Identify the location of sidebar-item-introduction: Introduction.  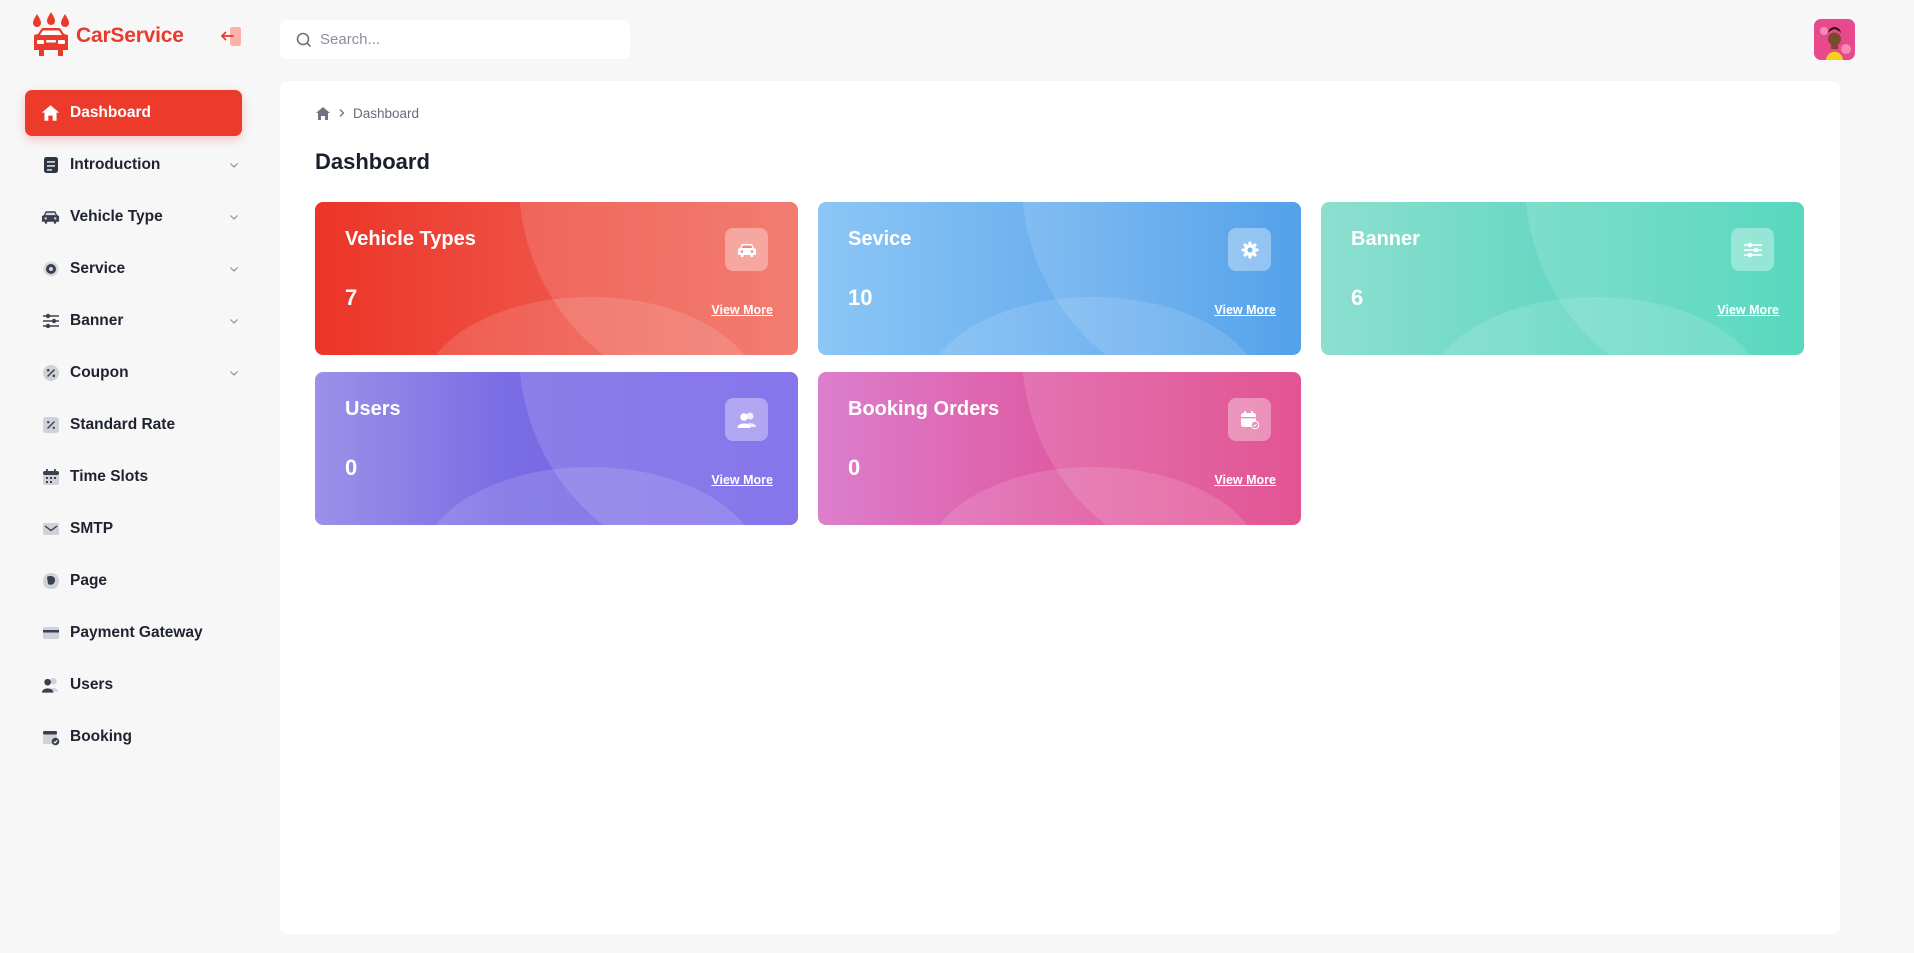
(133, 165).